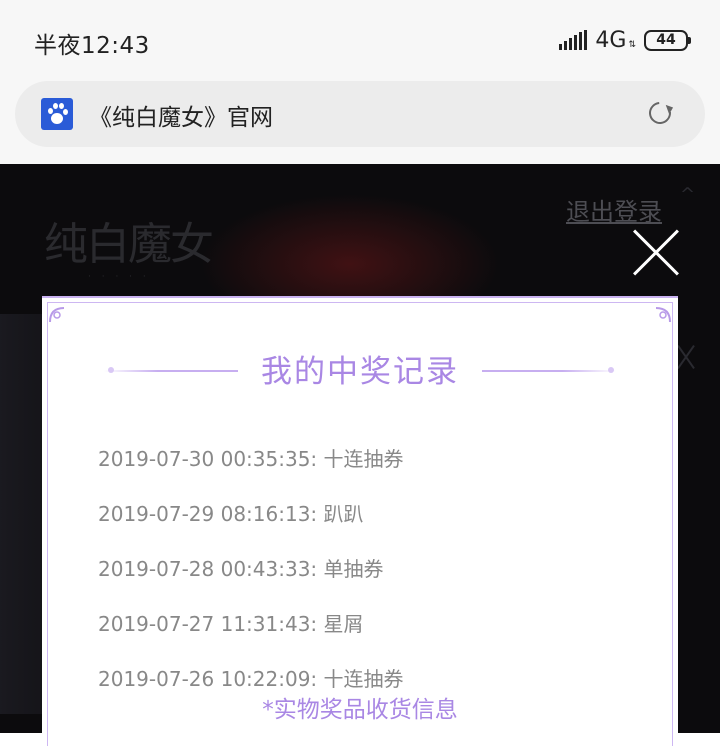 The height and width of the screenshot is (746, 720). Describe the element at coordinates (92, 46) in the screenshot. I see `status-time: 半夜12:43` at that location.